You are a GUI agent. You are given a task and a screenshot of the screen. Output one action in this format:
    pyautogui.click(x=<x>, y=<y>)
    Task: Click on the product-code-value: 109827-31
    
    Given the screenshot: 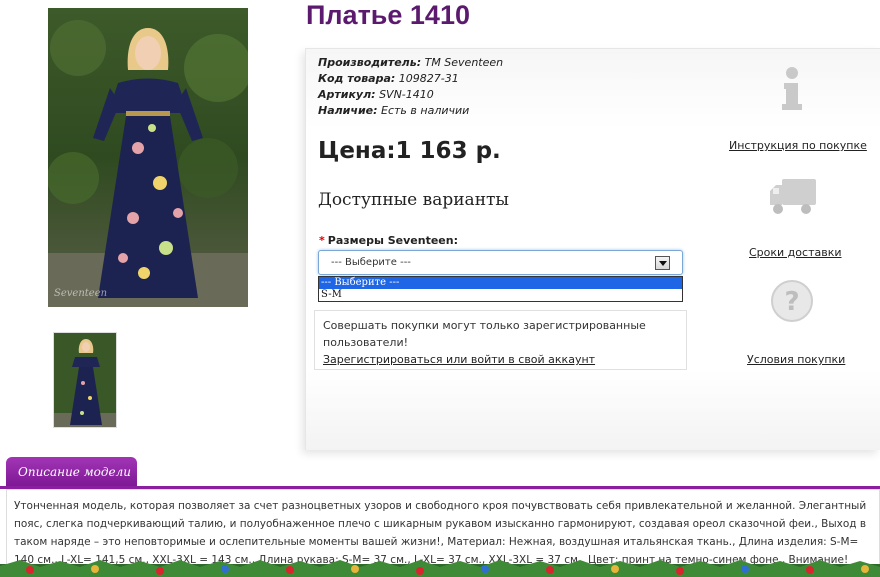 What is the action you would take?
    pyautogui.click(x=428, y=78)
    